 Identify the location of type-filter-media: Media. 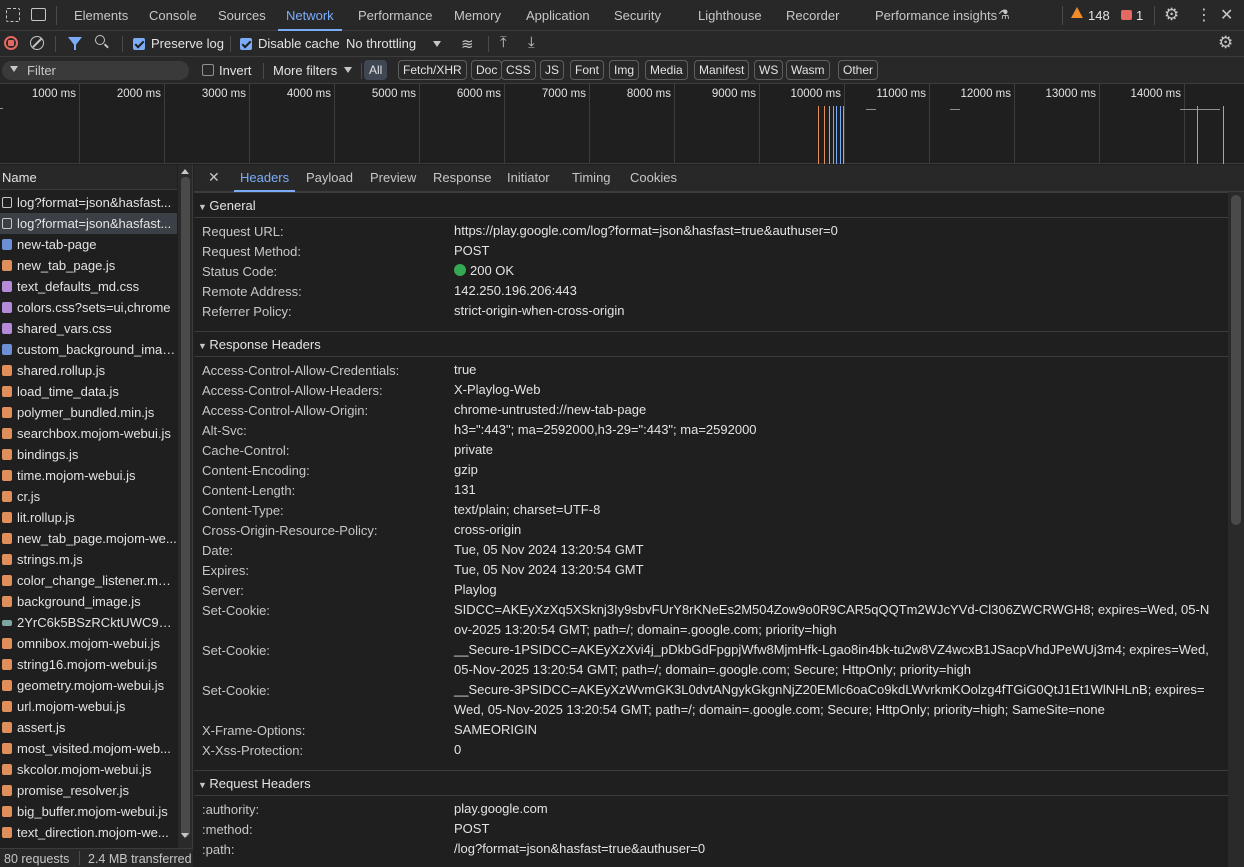
(666, 70).